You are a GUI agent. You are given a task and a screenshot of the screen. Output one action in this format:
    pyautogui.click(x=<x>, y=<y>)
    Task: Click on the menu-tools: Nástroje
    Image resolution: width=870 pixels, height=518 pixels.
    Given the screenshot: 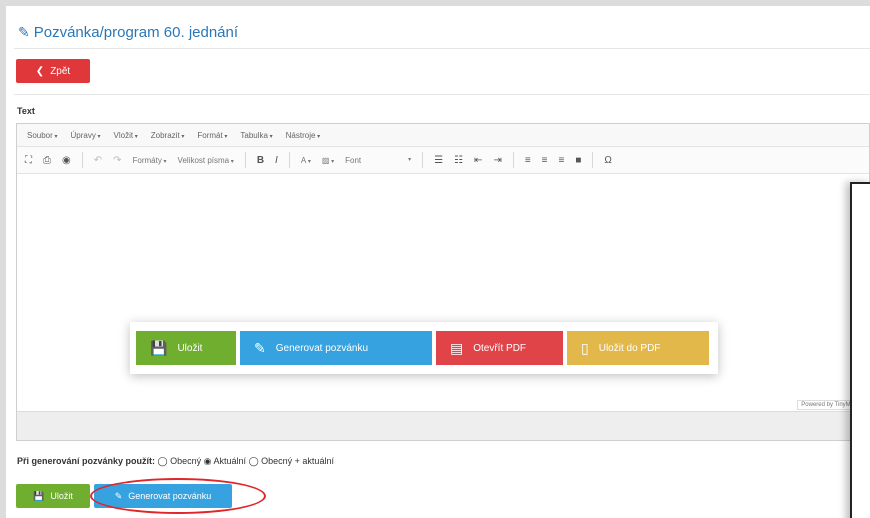 What is the action you would take?
    pyautogui.click(x=303, y=135)
    